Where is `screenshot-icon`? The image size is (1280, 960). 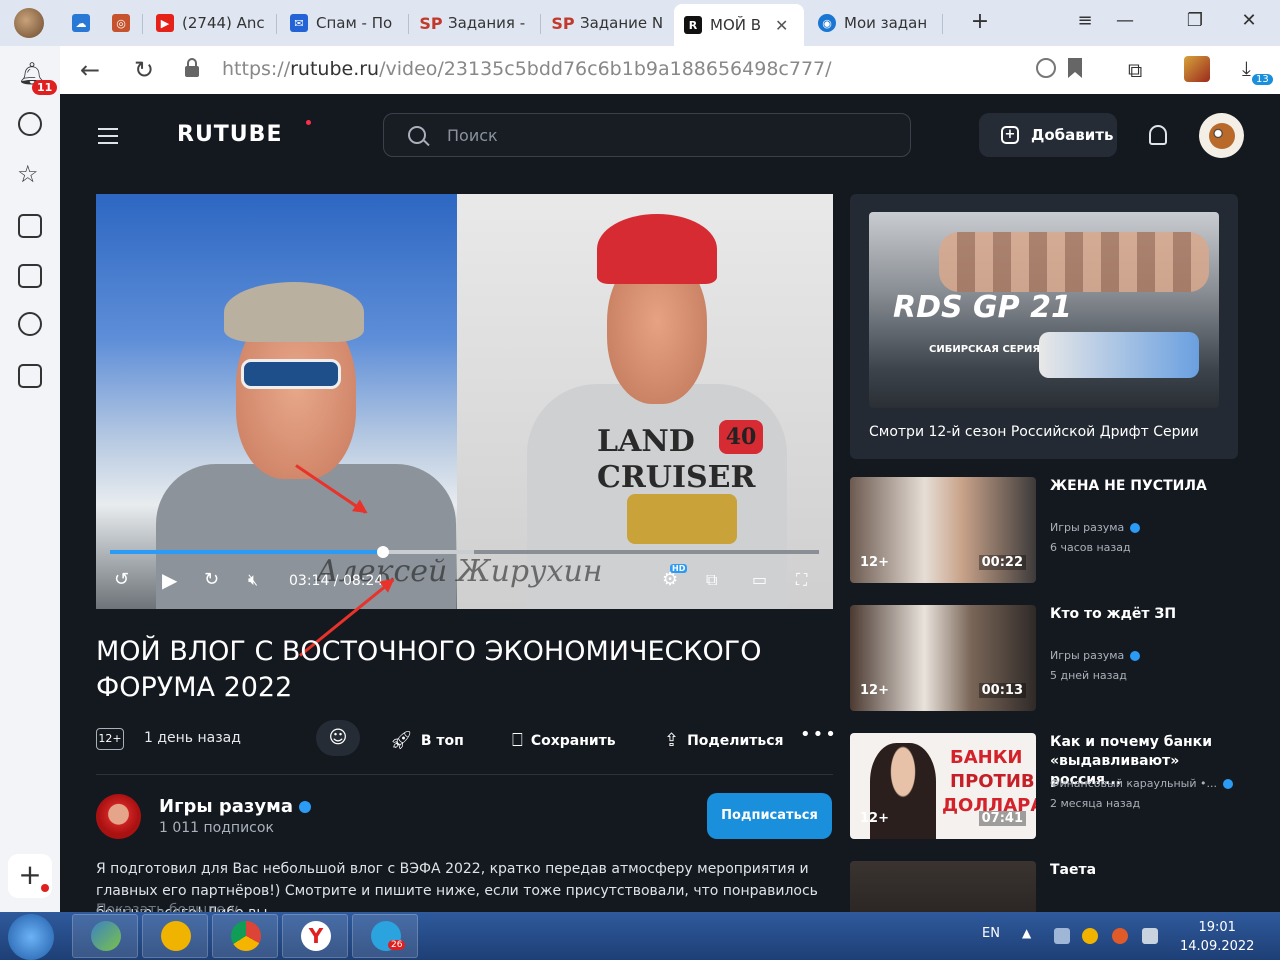 screenshot-icon is located at coordinates (30, 376).